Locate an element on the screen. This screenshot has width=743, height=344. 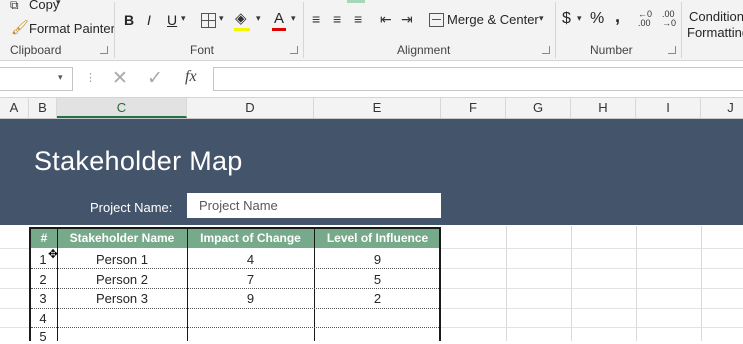
clipboard-launcher-icon is located at coordinates (104, 50).